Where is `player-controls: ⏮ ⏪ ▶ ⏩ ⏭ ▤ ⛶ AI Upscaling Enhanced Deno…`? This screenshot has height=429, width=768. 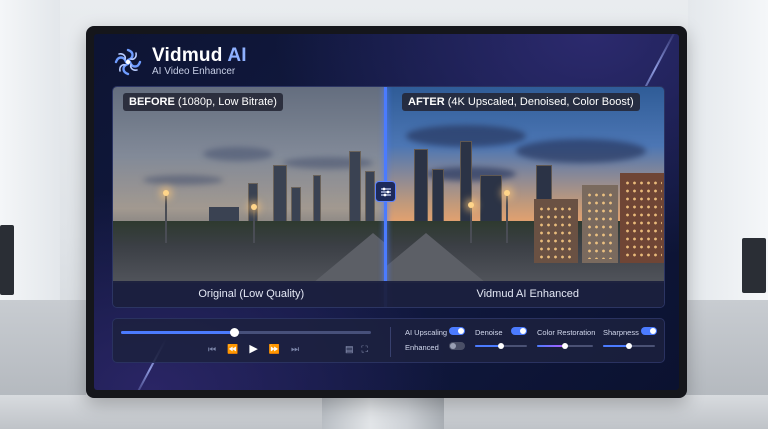 player-controls: ⏮ ⏪ ▶ ⏩ ⏭ ▤ ⛶ AI Upscaling Enhanced Deno… is located at coordinates (388, 340).